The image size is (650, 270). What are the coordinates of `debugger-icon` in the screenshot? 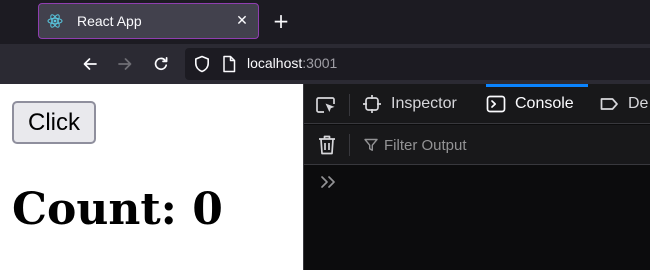 It's located at (609, 104).